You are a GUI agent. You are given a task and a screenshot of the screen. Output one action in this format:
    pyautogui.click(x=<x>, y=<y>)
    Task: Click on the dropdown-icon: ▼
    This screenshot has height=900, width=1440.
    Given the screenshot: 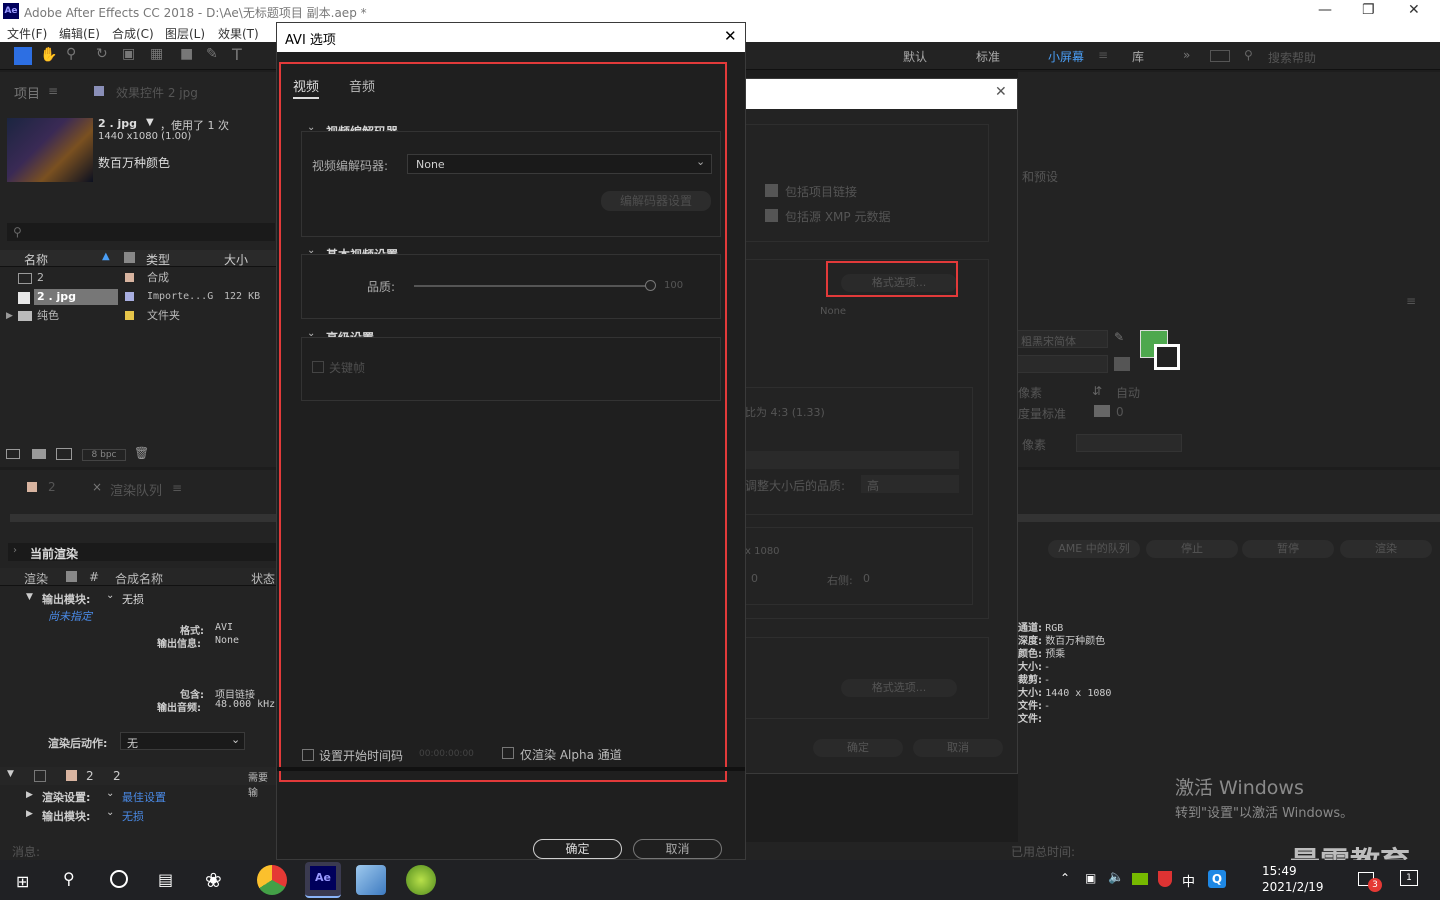 What is the action you would take?
    pyautogui.click(x=150, y=122)
    